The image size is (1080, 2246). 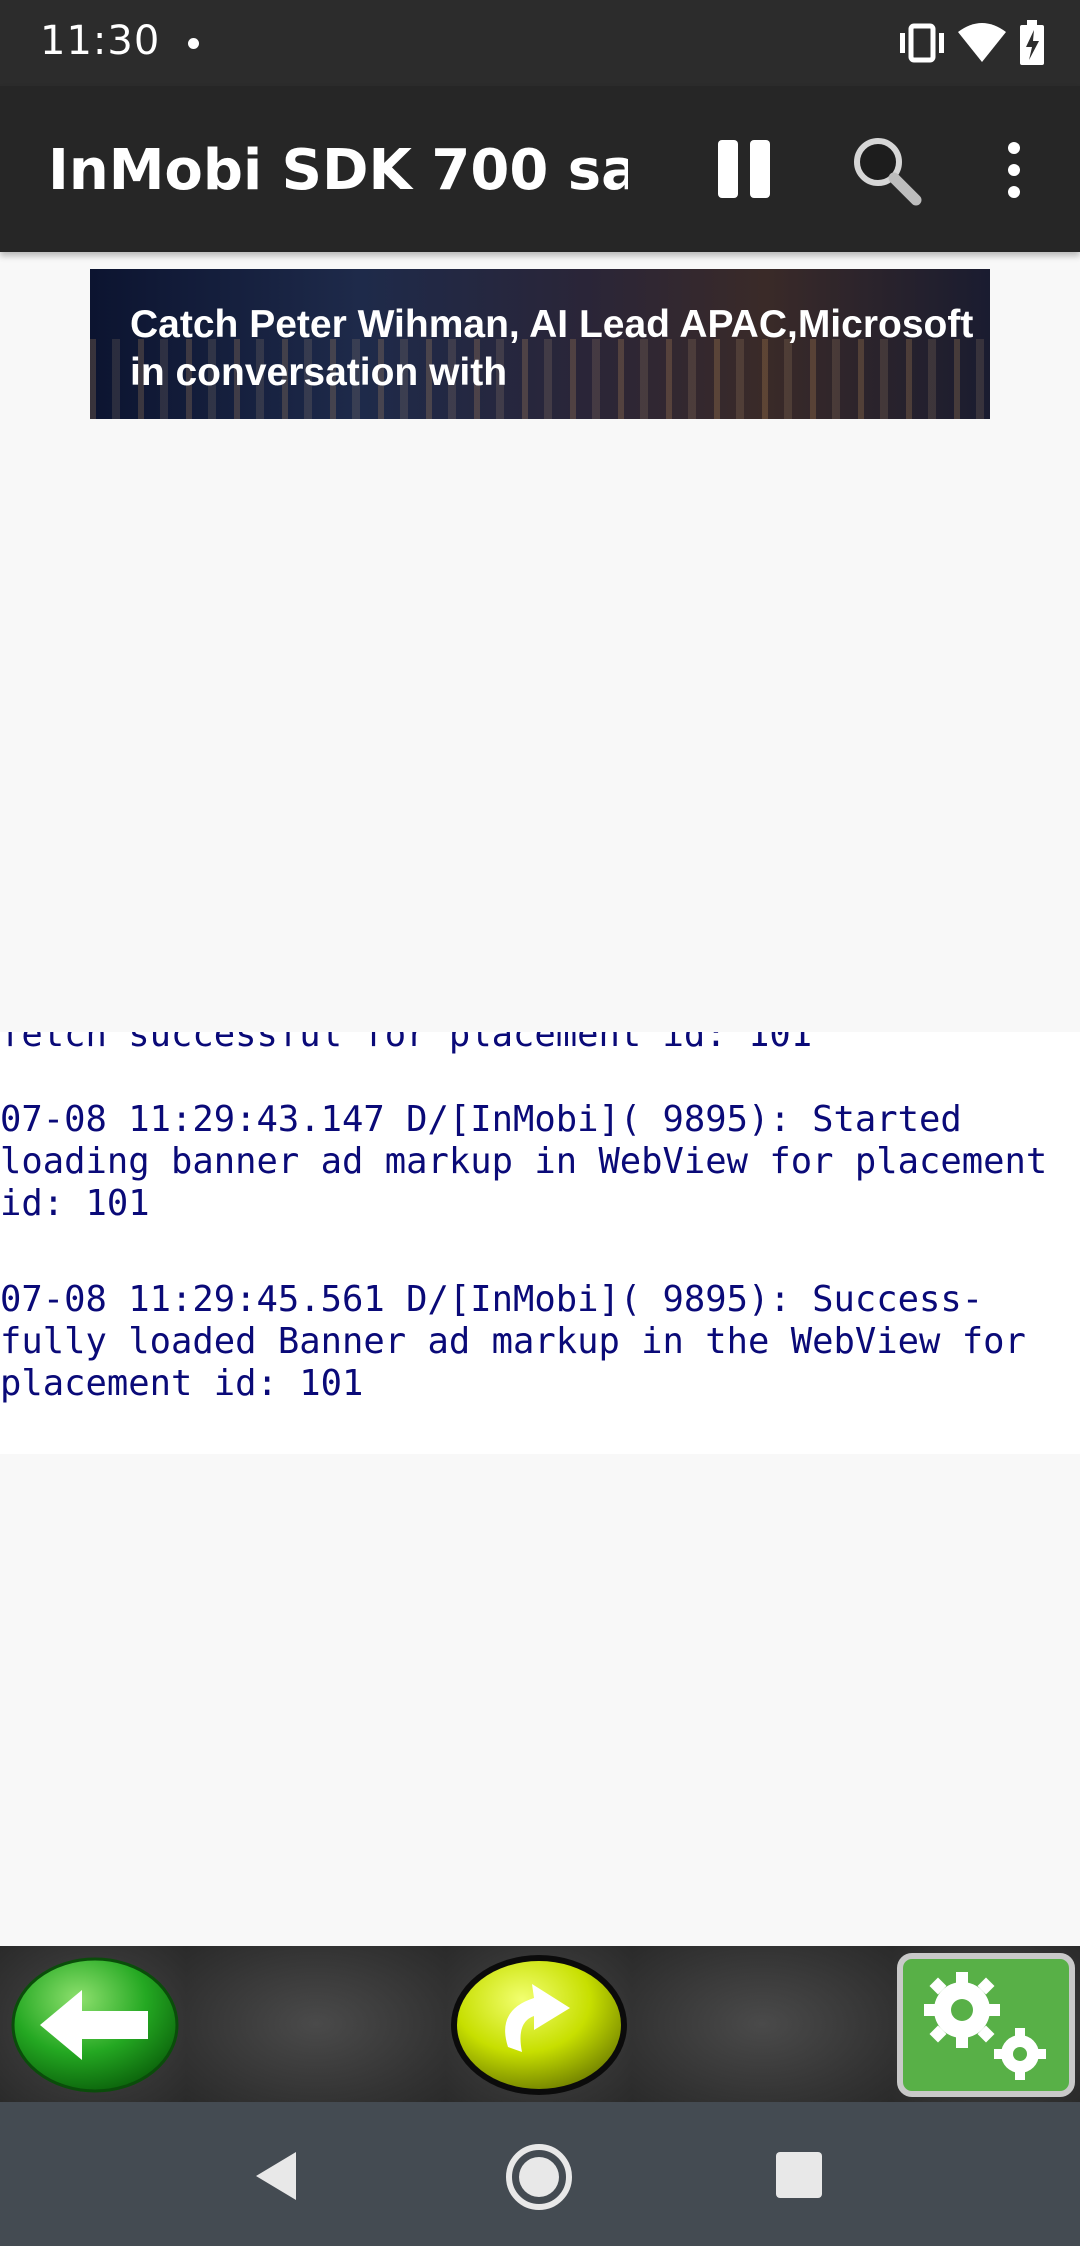 I want to click on vibrate-icon, so click(x=922, y=43).